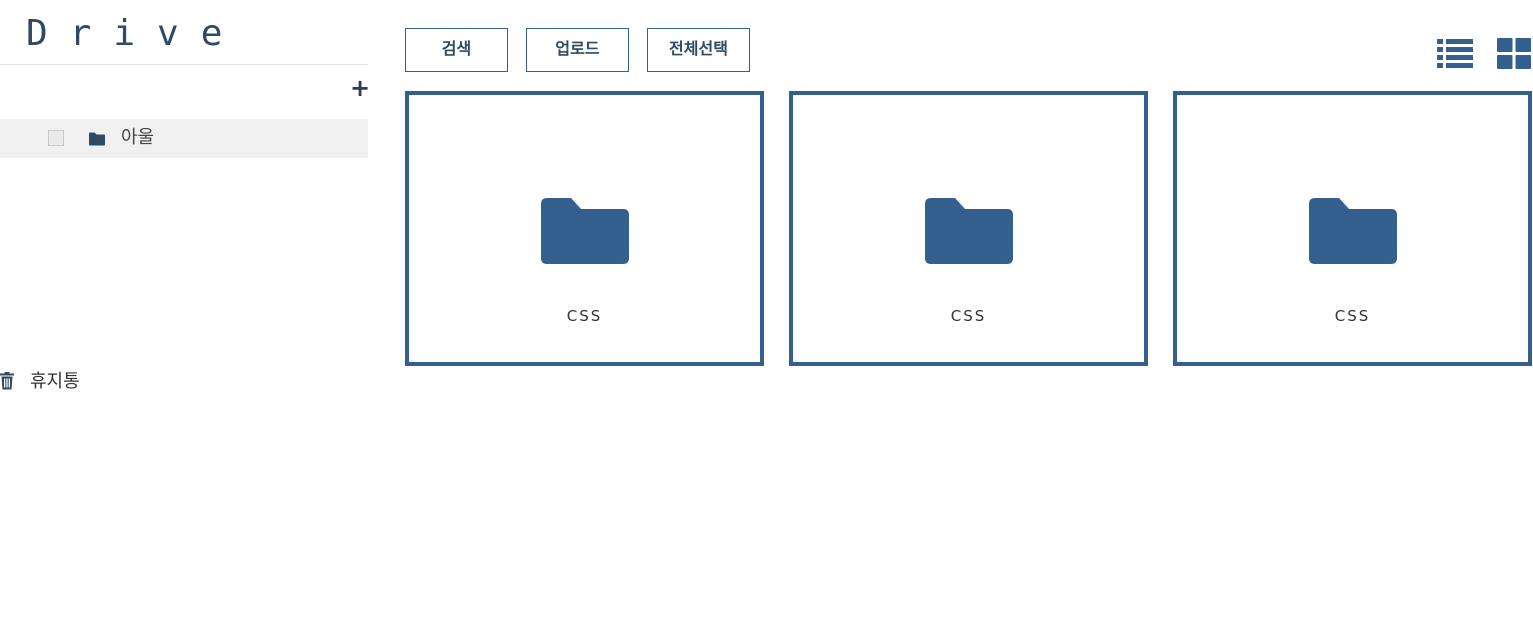 This screenshot has width=1533, height=631. What do you see at coordinates (56, 138) in the screenshot?
I see `folder-checkbox` at bounding box center [56, 138].